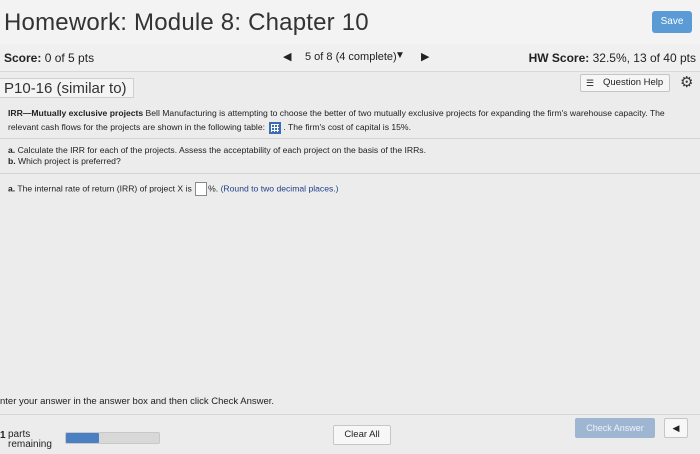  What do you see at coordinates (12, 188) in the screenshot?
I see `answer-letter: a.` at bounding box center [12, 188].